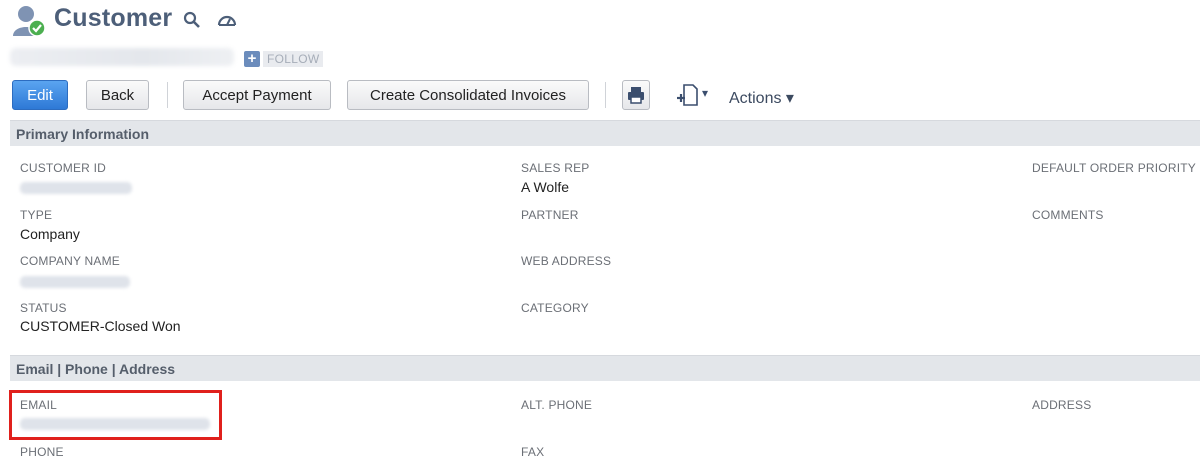 This screenshot has height=463, width=1200. I want to click on follow-label: FOLLOW, so click(293, 59).